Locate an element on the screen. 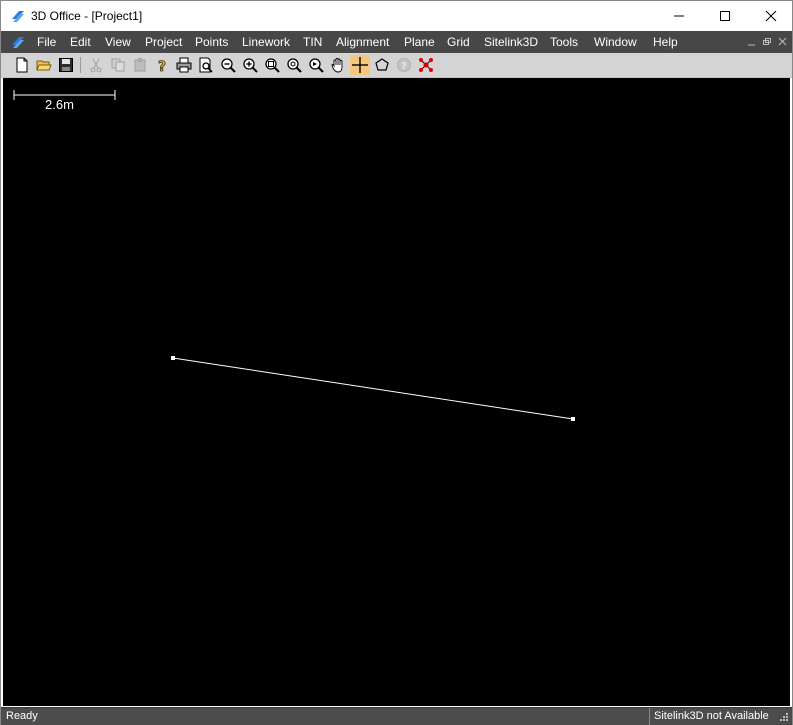  paste-icon is located at coordinates (140, 65).